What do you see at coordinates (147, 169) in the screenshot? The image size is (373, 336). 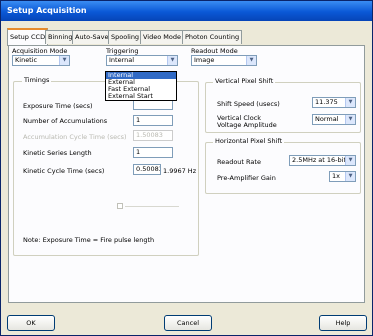 I see `kinetic-cycle-time-field: 0.50083` at bounding box center [147, 169].